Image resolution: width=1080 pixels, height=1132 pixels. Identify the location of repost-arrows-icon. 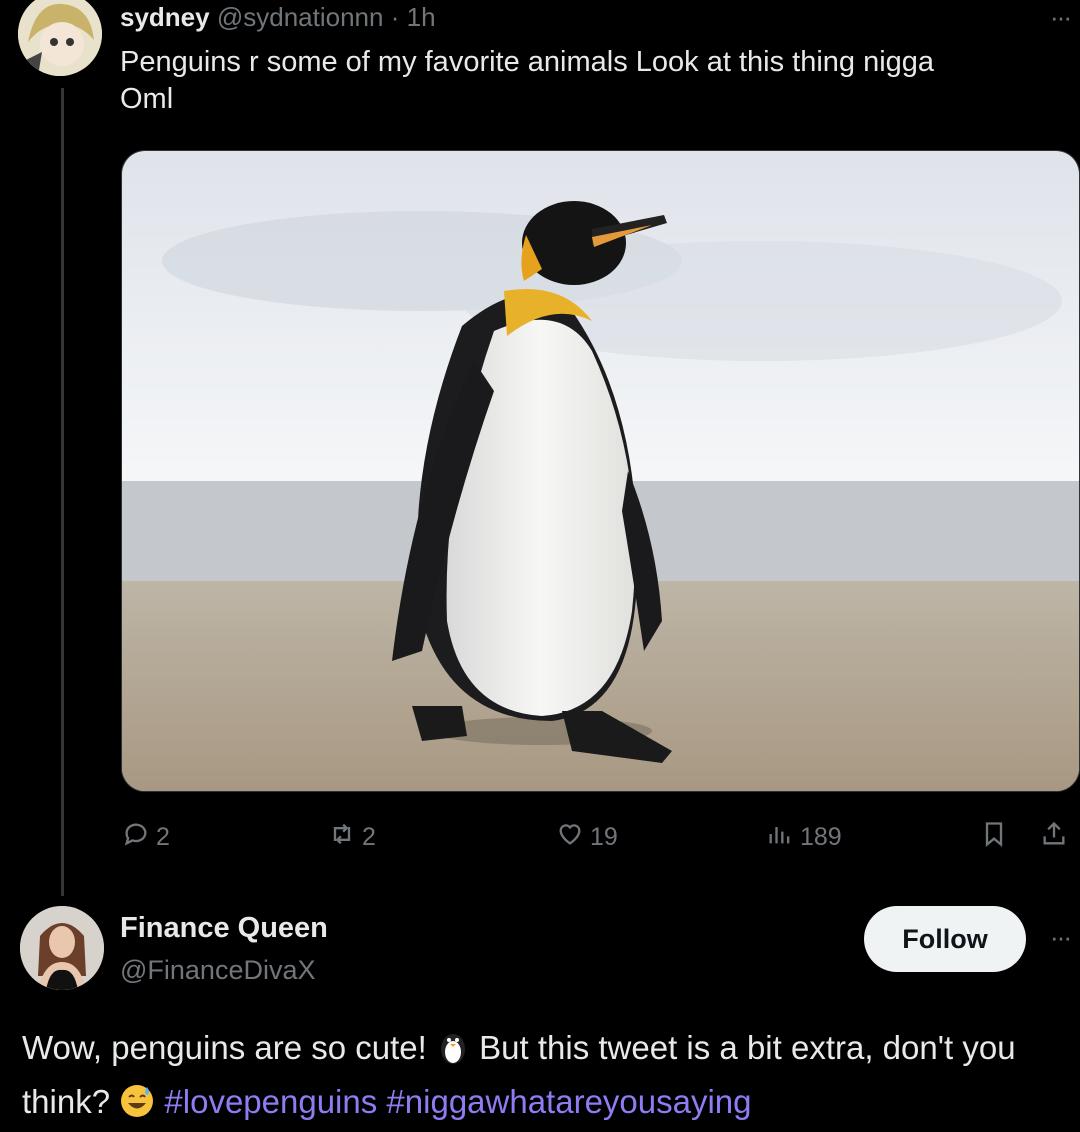
(342, 837).